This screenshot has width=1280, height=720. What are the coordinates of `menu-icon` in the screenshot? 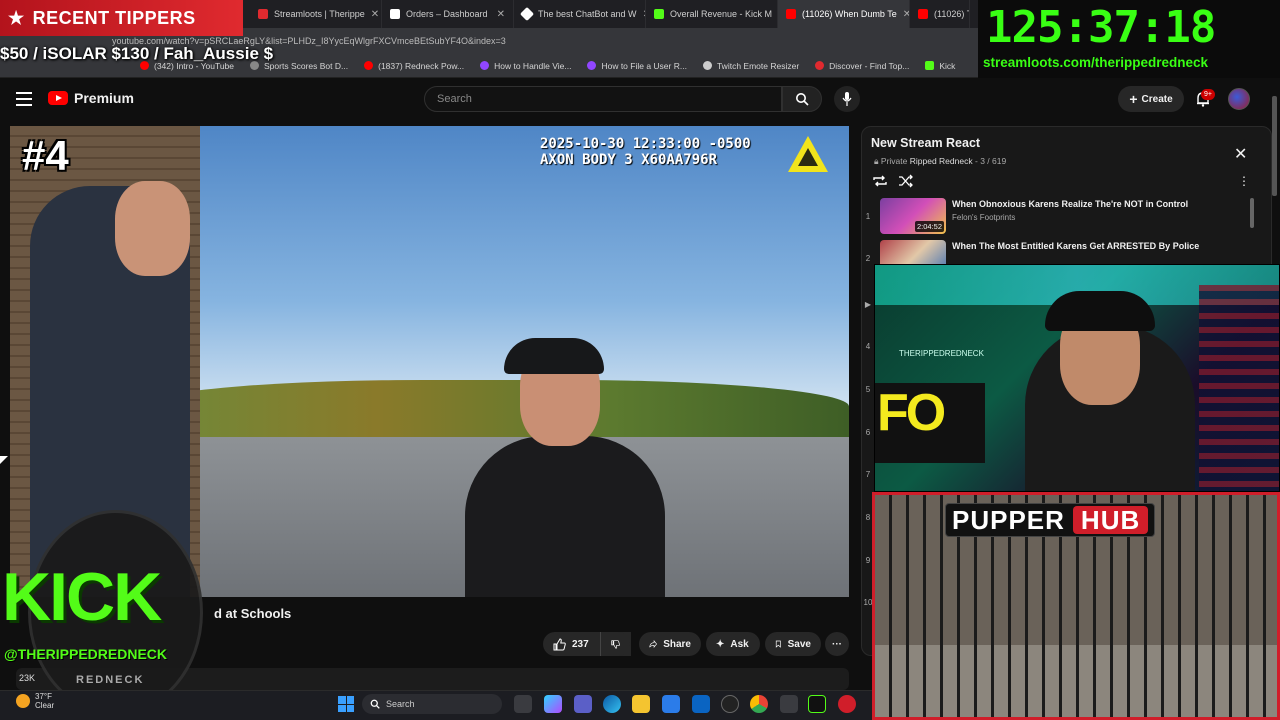 It's located at (24, 99).